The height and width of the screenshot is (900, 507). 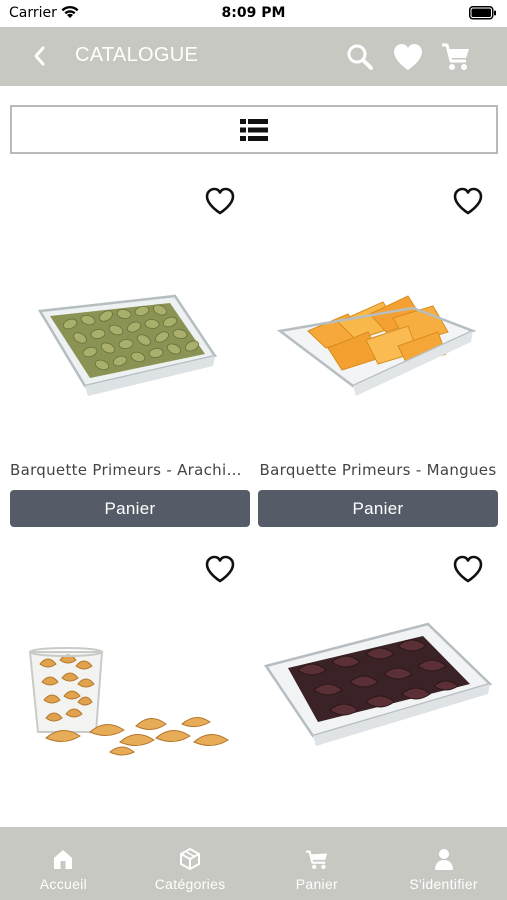 I want to click on tab-categories: Catégories, so click(x=190, y=863).